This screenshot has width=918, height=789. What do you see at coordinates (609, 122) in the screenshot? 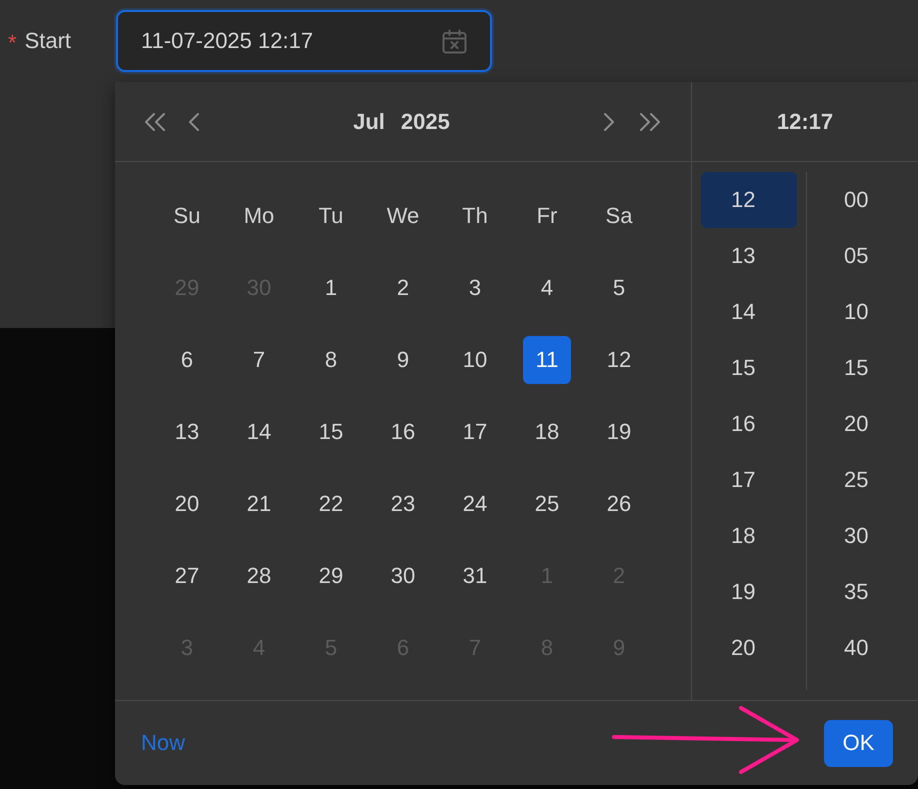
I see `next-month-icon` at bounding box center [609, 122].